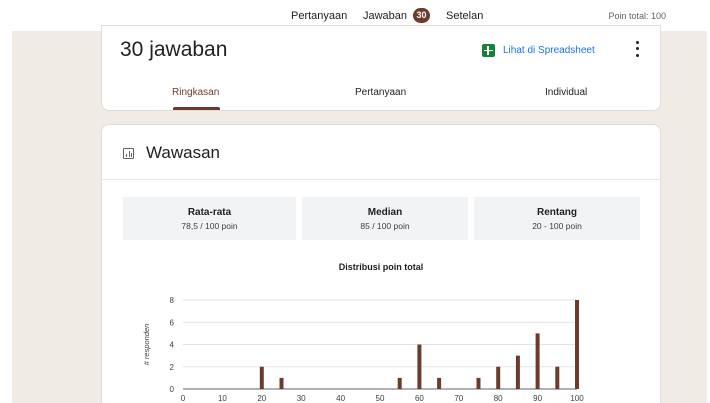 The height and width of the screenshot is (403, 710). What do you see at coordinates (385, 212) in the screenshot?
I see `stat-median-label: Median` at bounding box center [385, 212].